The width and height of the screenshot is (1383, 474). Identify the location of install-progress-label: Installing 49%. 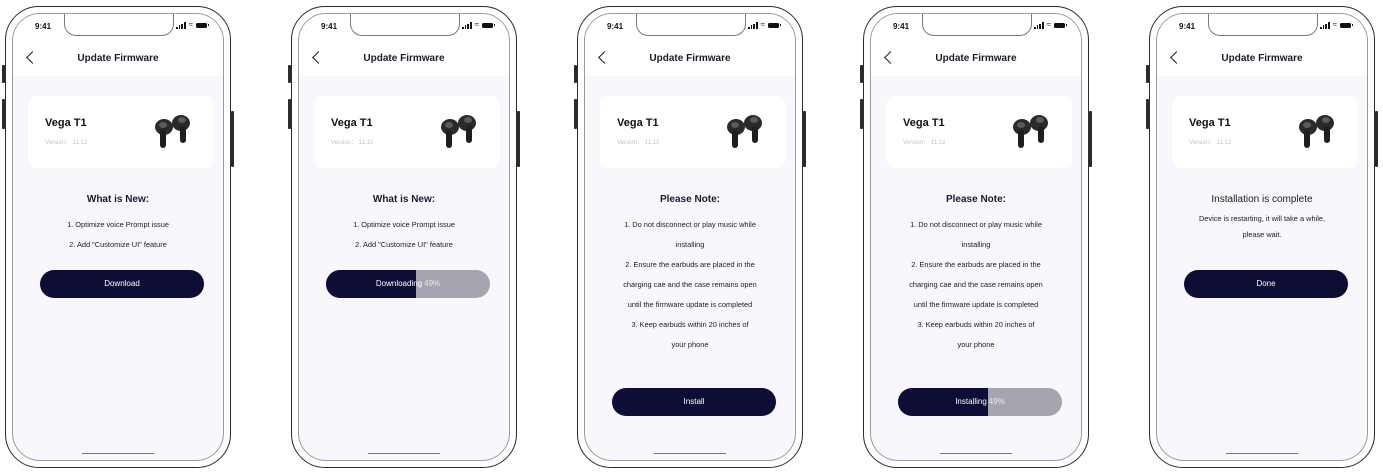
(980, 402).